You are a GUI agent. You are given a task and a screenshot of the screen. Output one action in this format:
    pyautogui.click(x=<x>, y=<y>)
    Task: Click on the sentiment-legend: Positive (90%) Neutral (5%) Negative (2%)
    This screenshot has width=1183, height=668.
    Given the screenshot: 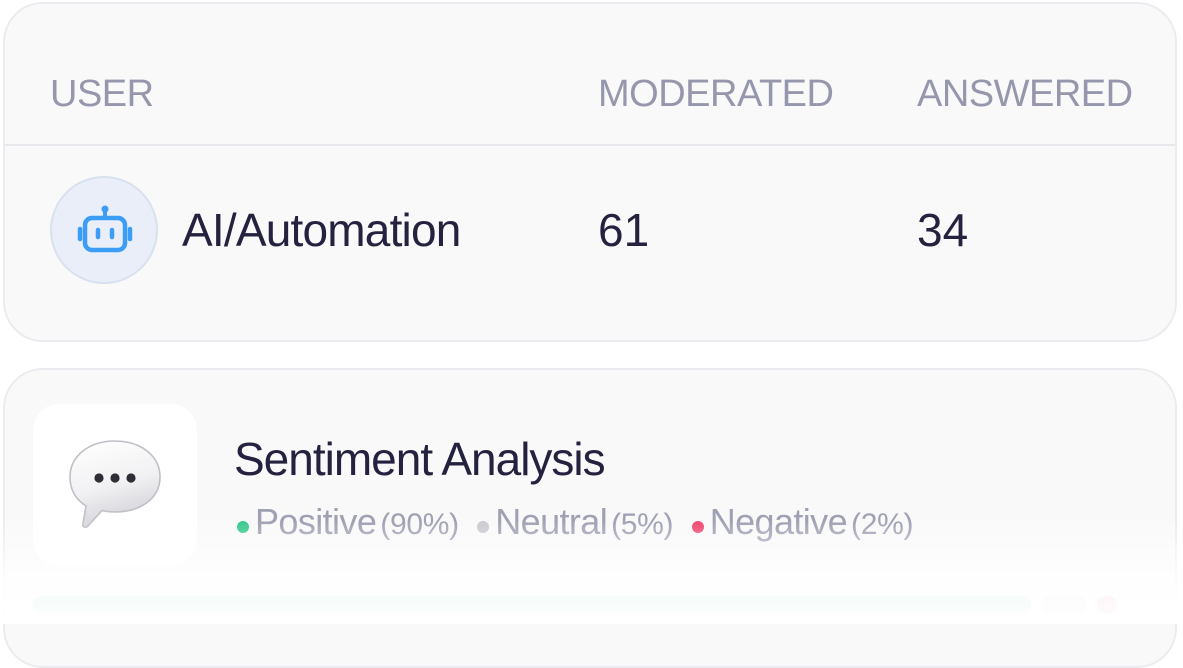 What is the action you would take?
    pyautogui.click(x=582, y=523)
    